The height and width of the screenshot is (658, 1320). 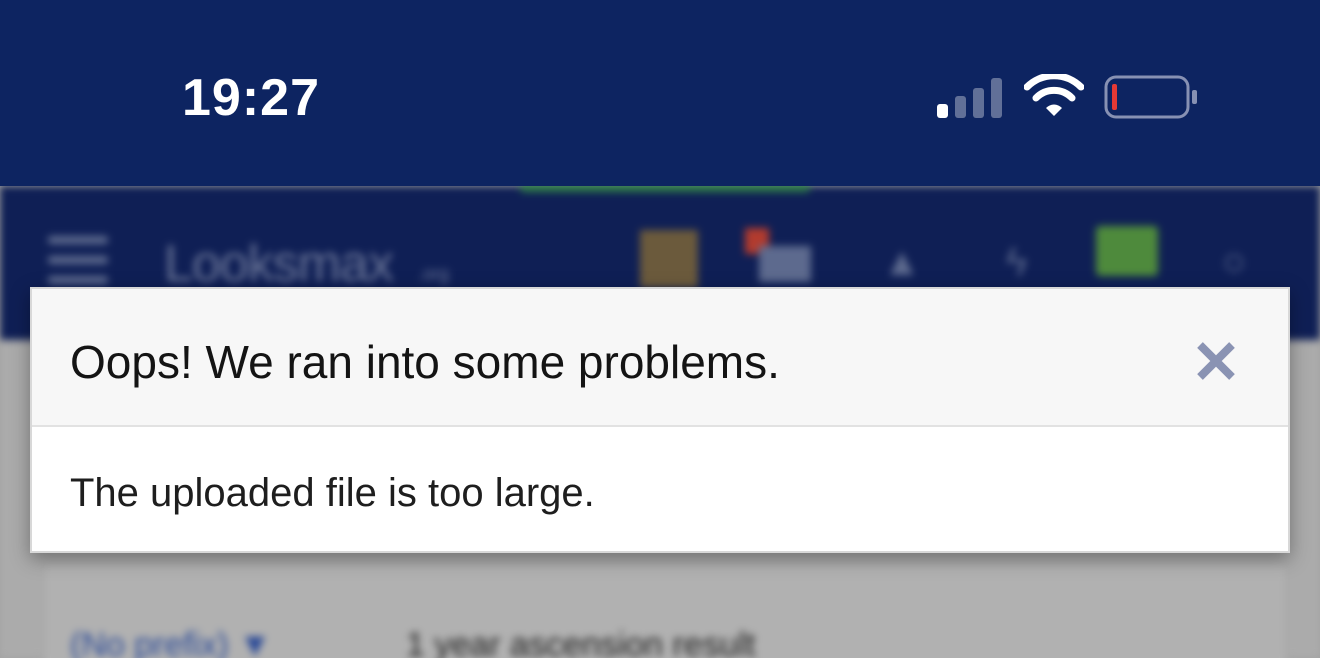 I want to click on prefix-select: (No prefix) ▼, so click(x=171, y=642).